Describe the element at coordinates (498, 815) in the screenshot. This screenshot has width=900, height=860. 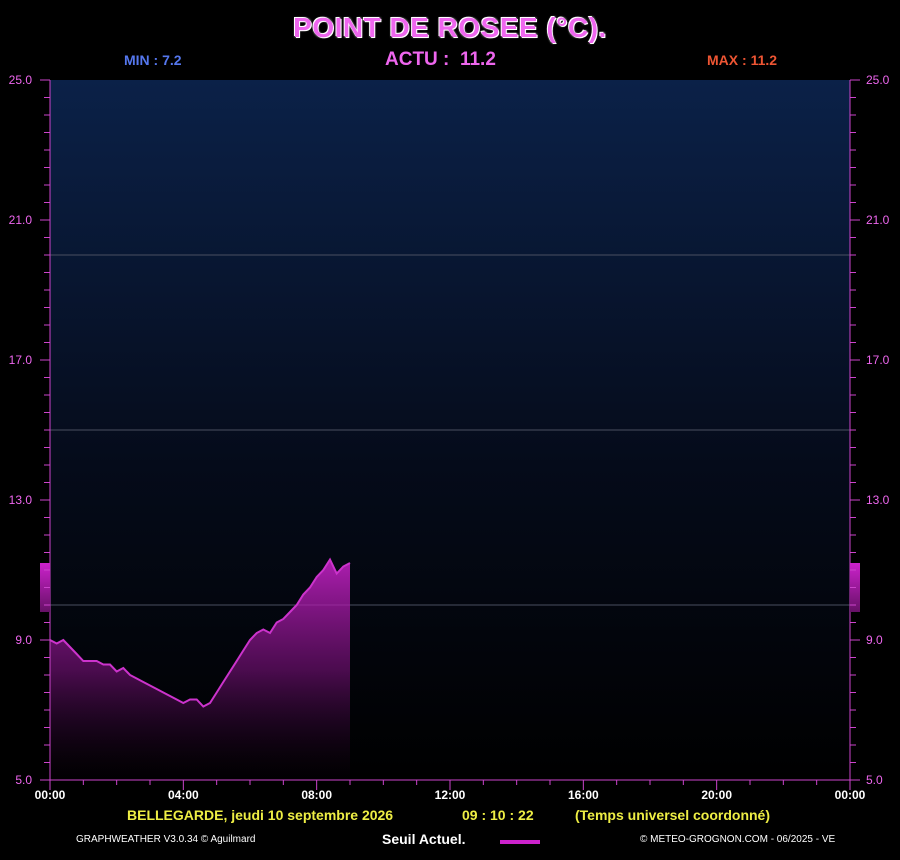
I see `footer-time: 09 : 10 : 22` at that location.